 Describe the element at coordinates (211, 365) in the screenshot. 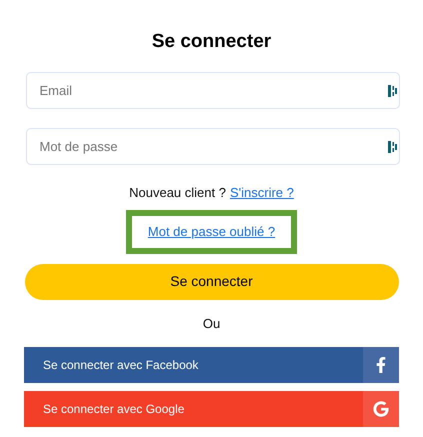

I see `social-login-button: Se connecter avec Facebook` at that location.